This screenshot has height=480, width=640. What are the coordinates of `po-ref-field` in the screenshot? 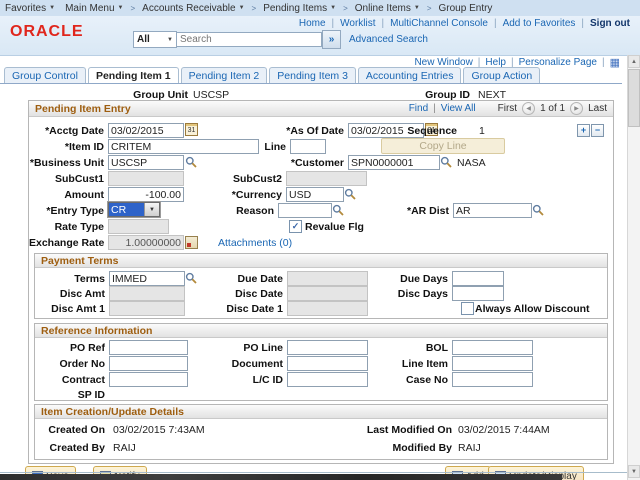 It's located at (148, 347).